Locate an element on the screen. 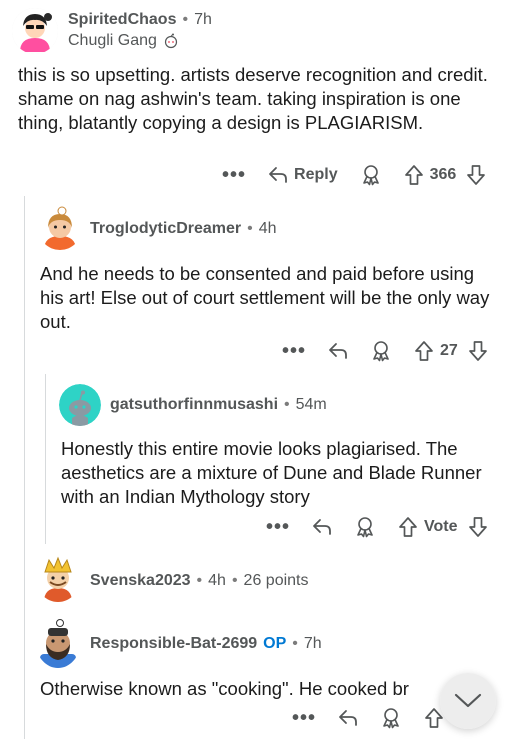 This screenshot has width=512, height=739. comment-meta: gatsuthorfinnmusashi • 54m is located at coordinates (218, 405).